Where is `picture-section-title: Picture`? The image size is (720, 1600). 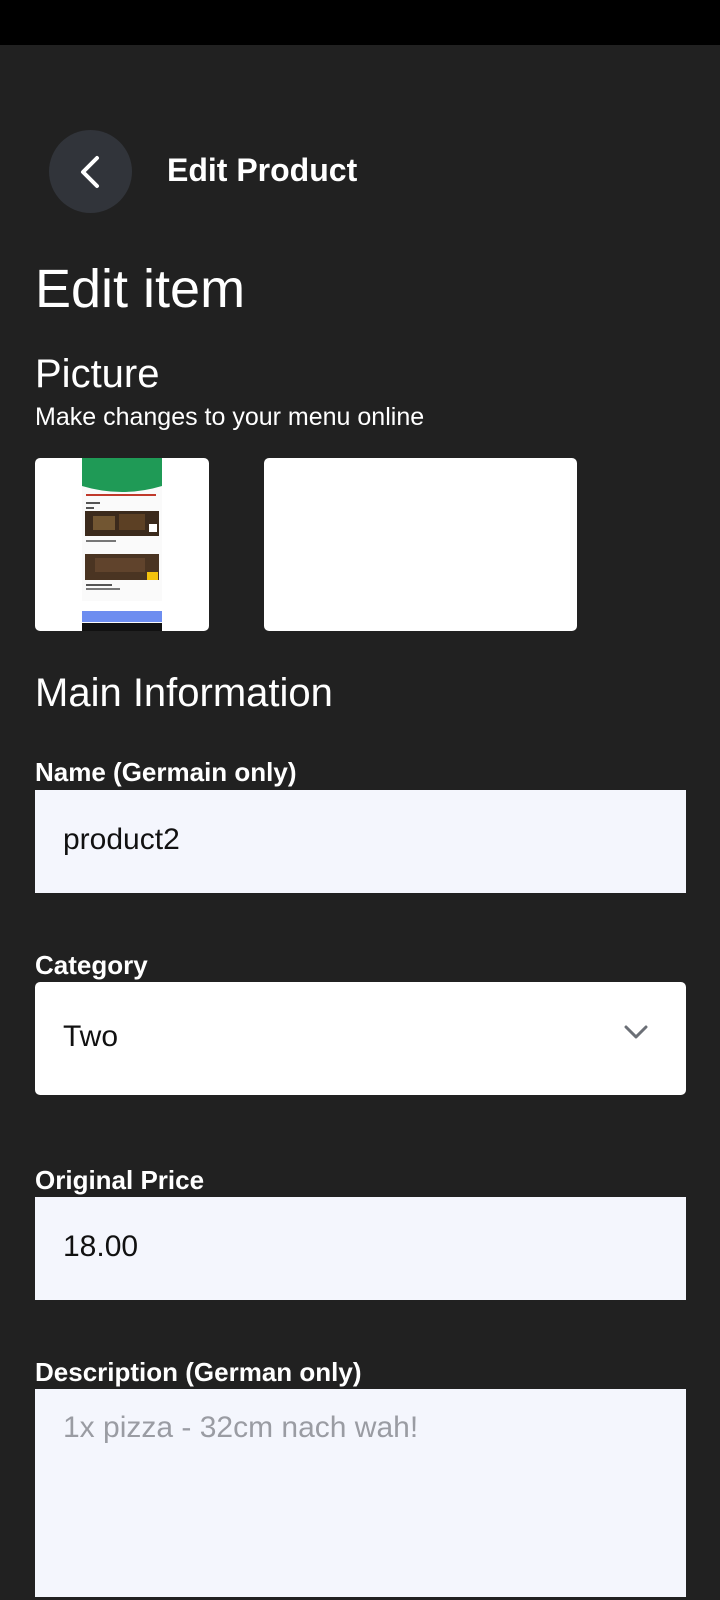 picture-section-title: Picture is located at coordinates (97, 374).